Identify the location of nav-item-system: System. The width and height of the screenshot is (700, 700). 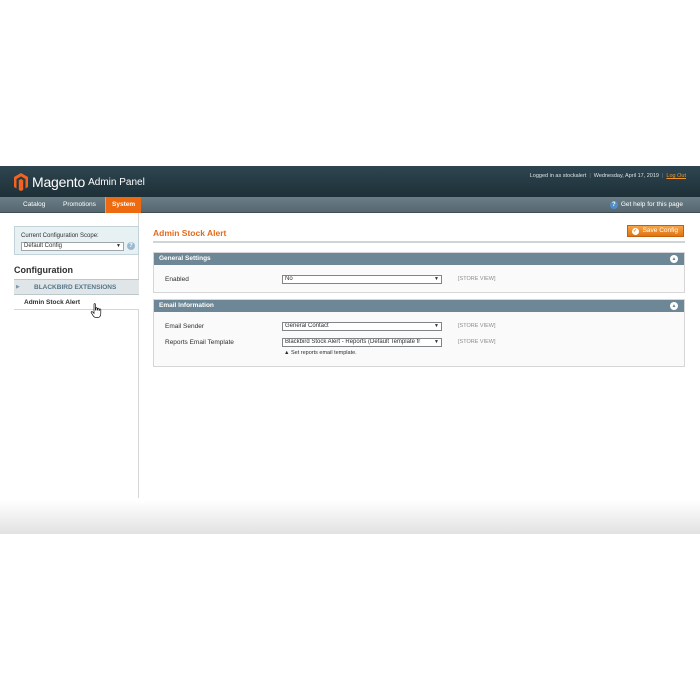
(123, 205).